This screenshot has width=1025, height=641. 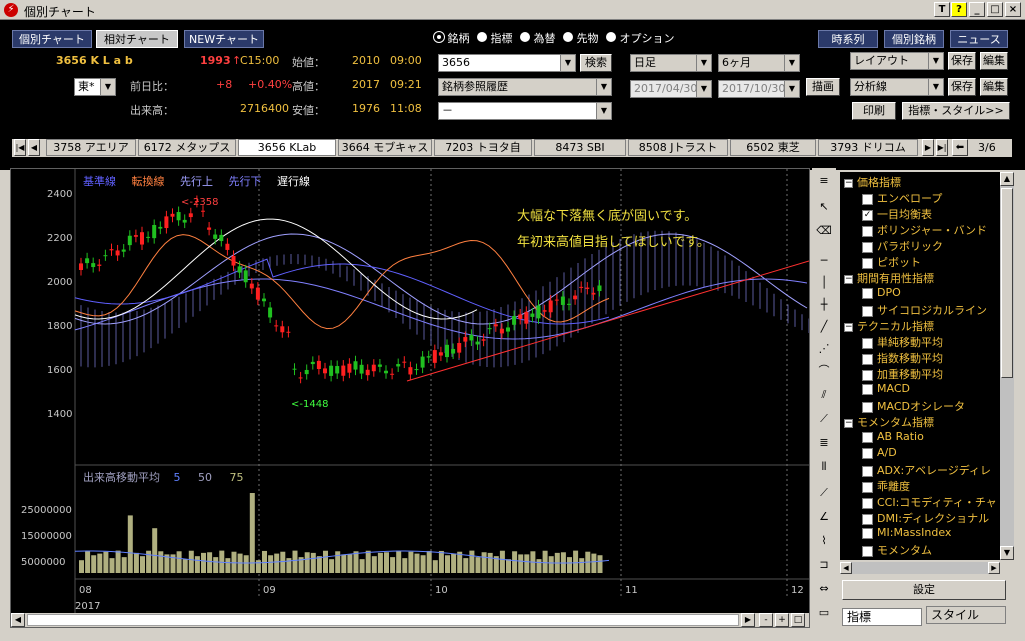 I want to click on maximize-button: □, so click(x=995, y=9).